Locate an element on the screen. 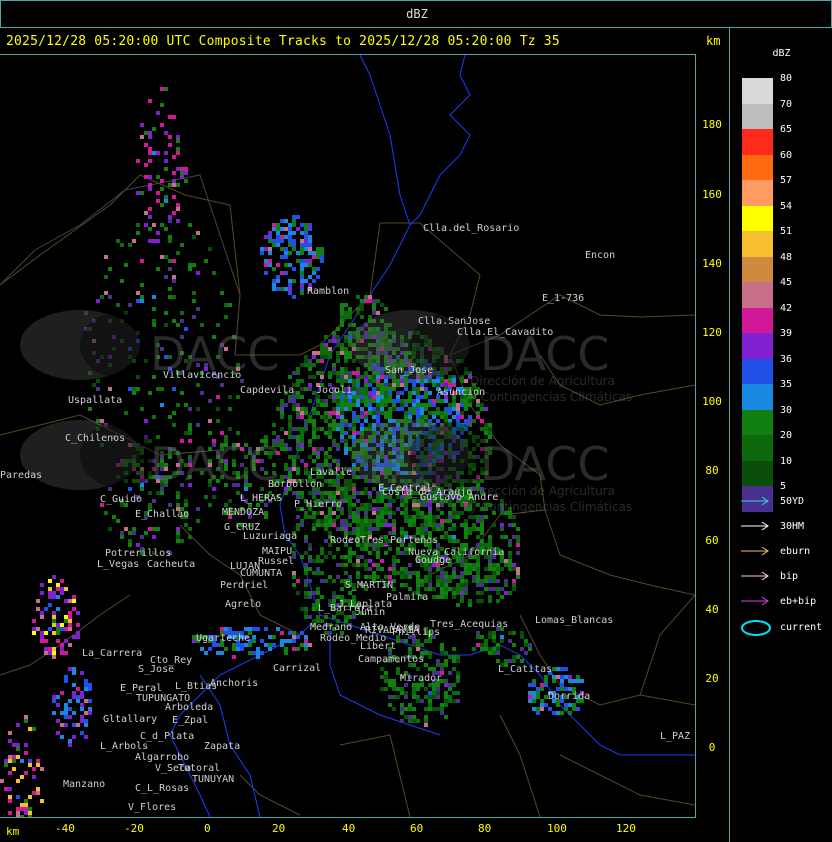 The height and width of the screenshot is (842, 832). dacc-logo-icon is located at coordinates (120, 455).